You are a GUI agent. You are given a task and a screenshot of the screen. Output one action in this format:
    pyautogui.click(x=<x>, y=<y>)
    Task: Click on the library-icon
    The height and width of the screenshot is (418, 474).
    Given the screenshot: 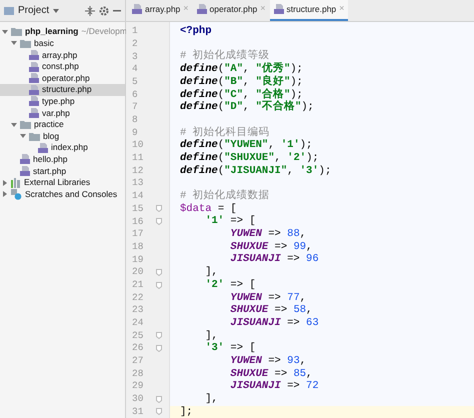 What is the action you would take?
    pyautogui.click(x=16, y=183)
    